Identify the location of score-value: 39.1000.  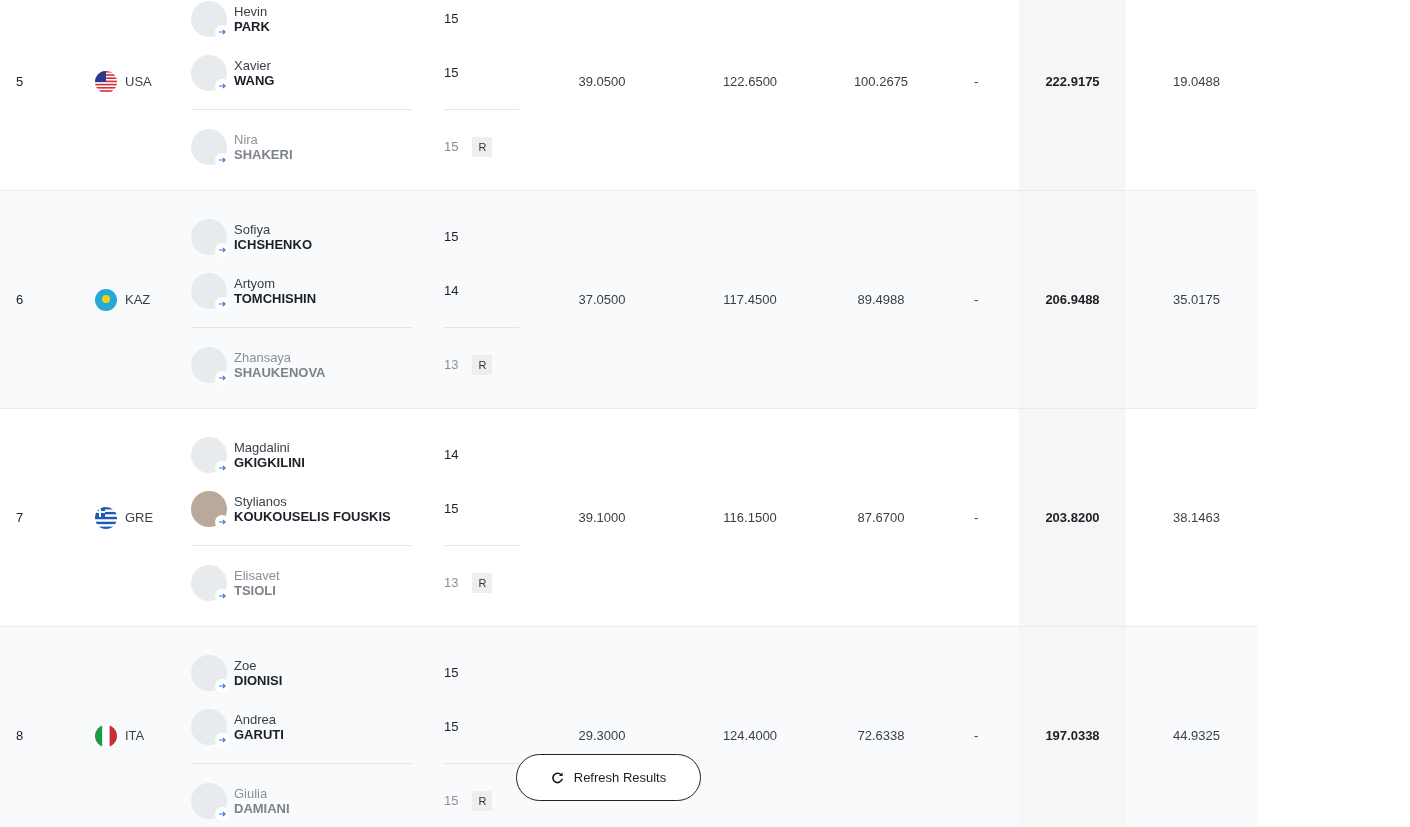
(602, 517).